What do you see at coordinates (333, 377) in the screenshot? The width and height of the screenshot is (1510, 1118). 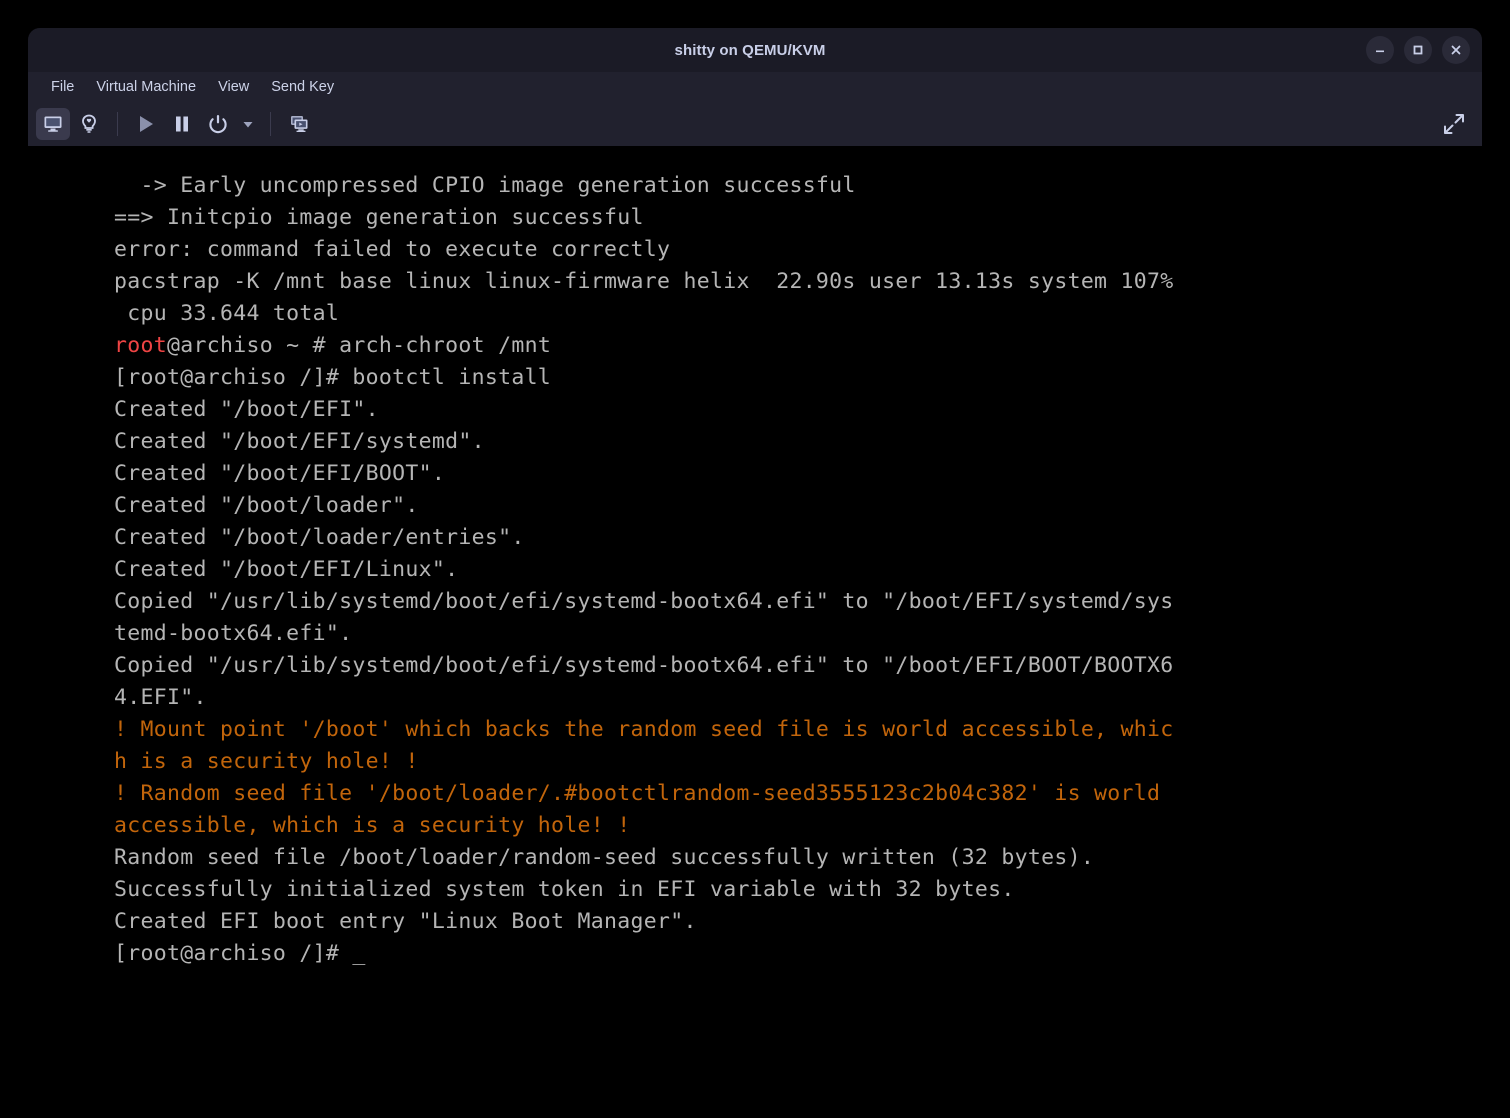 I see `terminal-line: [root@archiso /]# bootctl install` at bounding box center [333, 377].